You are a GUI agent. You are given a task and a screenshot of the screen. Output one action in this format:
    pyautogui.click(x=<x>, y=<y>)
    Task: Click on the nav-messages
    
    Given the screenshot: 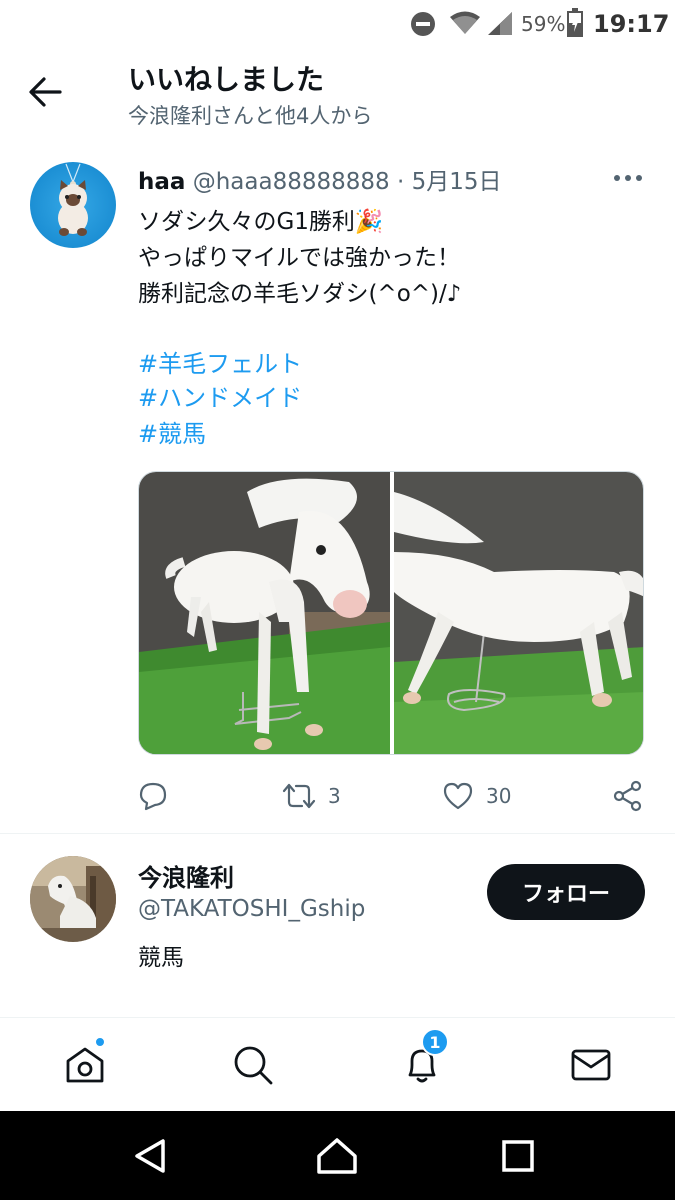 What is the action you would take?
    pyautogui.click(x=591, y=1065)
    